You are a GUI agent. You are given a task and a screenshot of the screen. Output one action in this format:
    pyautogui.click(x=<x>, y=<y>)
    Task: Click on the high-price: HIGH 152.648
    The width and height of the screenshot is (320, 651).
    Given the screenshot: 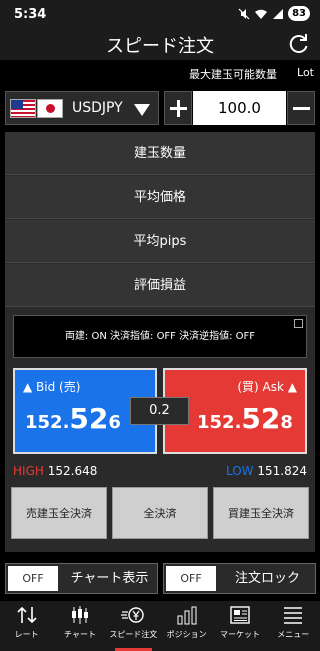 What is the action you would take?
    pyautogui.click(x=55, y=471)
    